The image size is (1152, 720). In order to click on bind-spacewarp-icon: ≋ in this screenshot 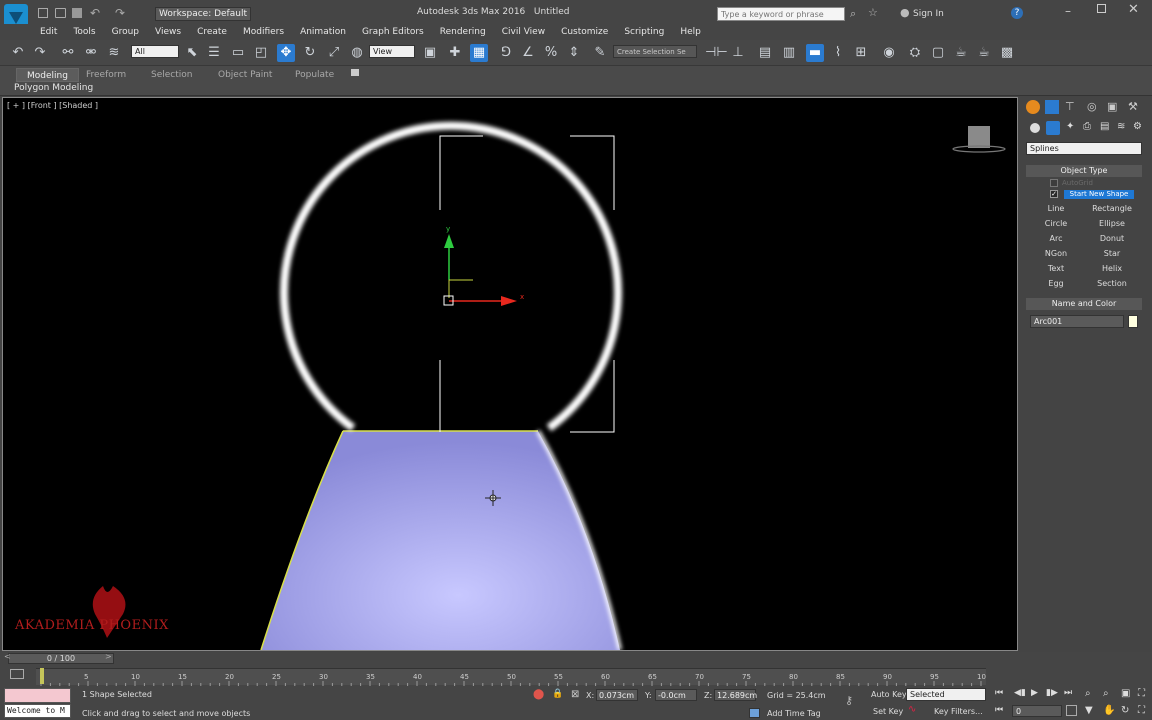, I will do `click(114, 53)`.